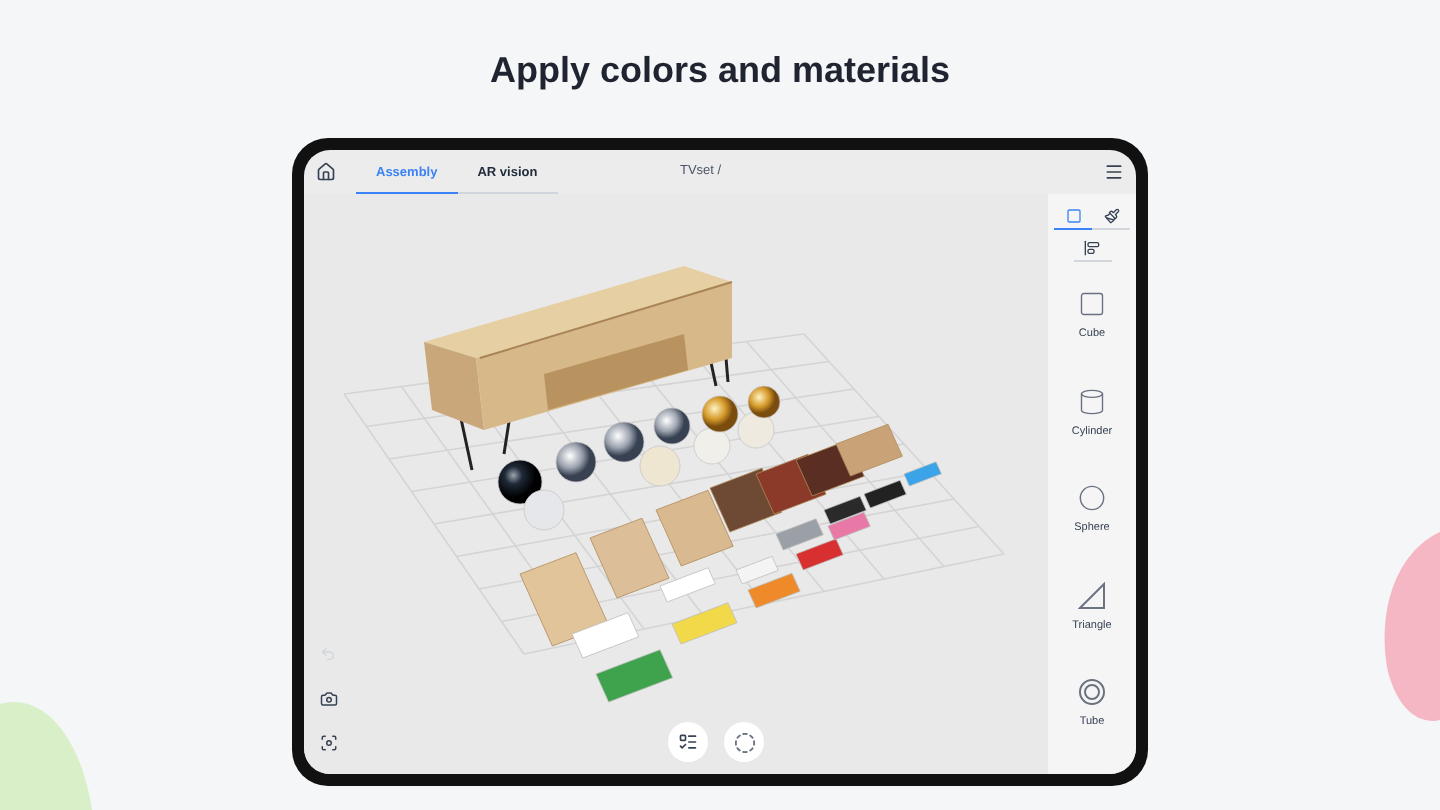 This screenshot has width=1440, height=810. I want to click on page-title: Apply colors and materials, so click(720, 70).